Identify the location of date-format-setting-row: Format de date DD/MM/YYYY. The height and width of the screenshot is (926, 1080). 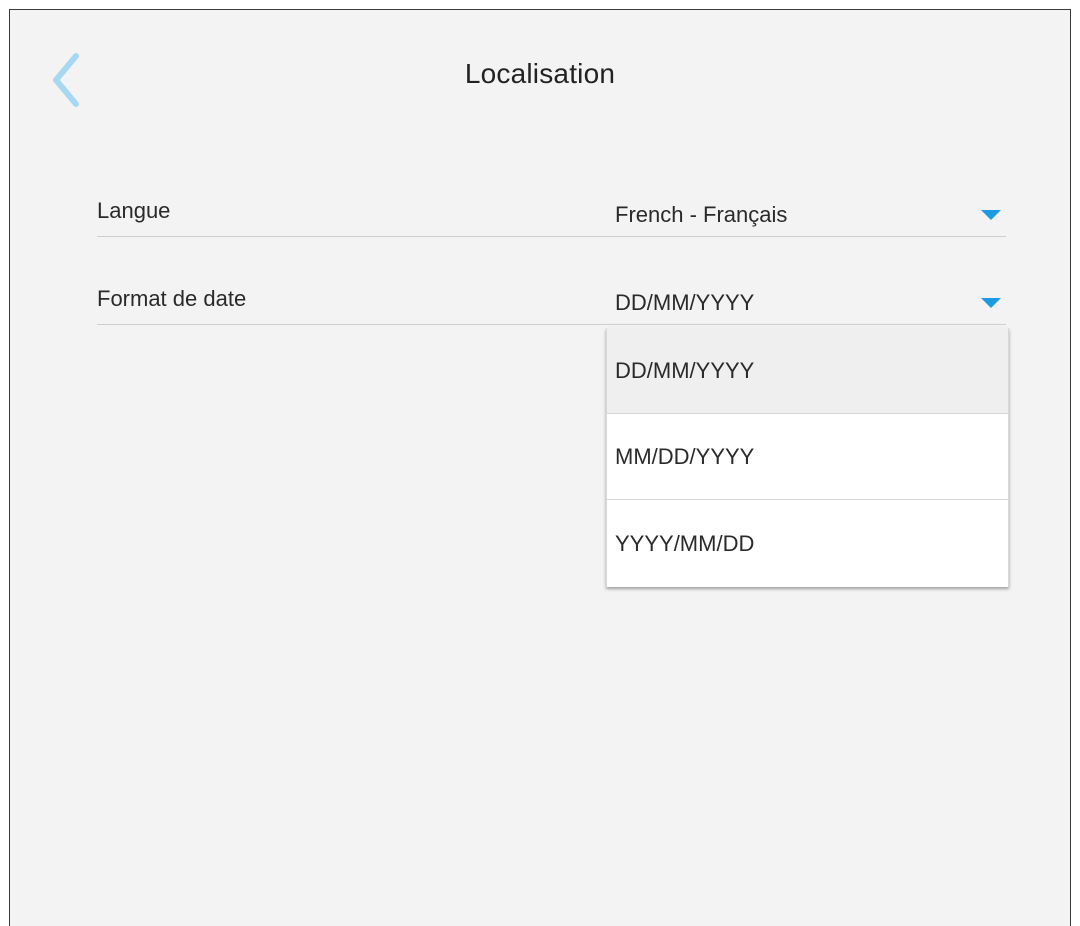
(551, 304).